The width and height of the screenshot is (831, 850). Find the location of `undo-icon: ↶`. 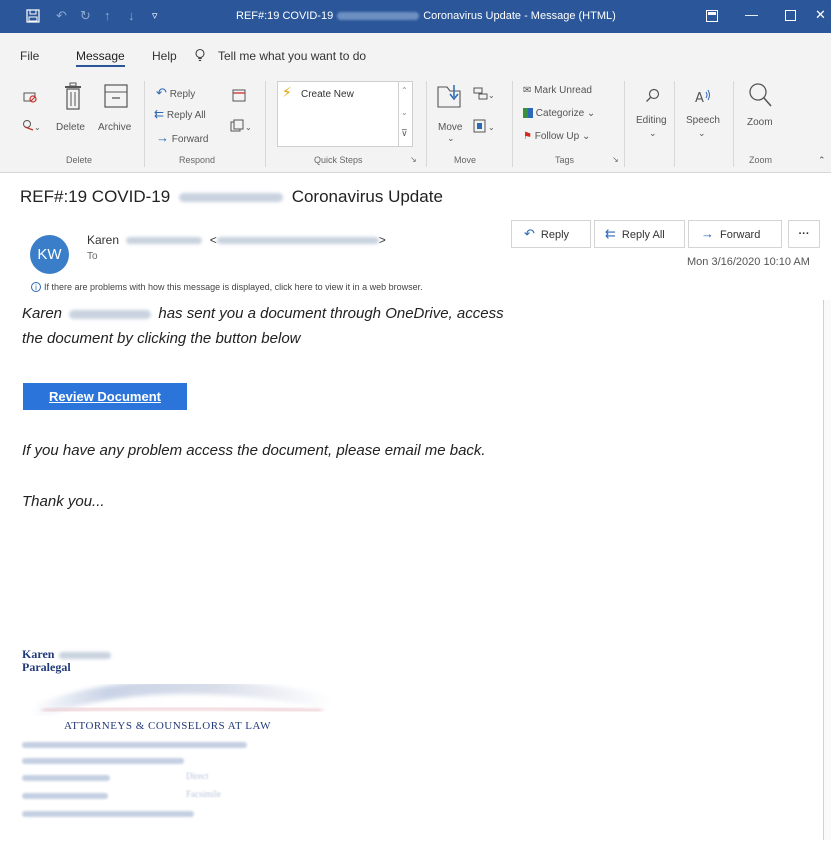

undo-icon: ↶ is located at coordinates (61, 16).